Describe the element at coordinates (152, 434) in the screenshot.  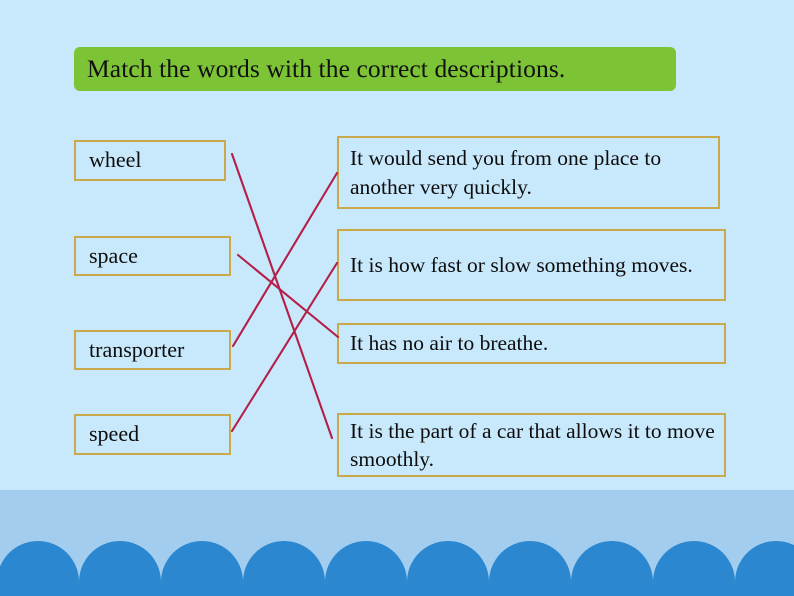
I see `word-box-speed: speed` at that location.